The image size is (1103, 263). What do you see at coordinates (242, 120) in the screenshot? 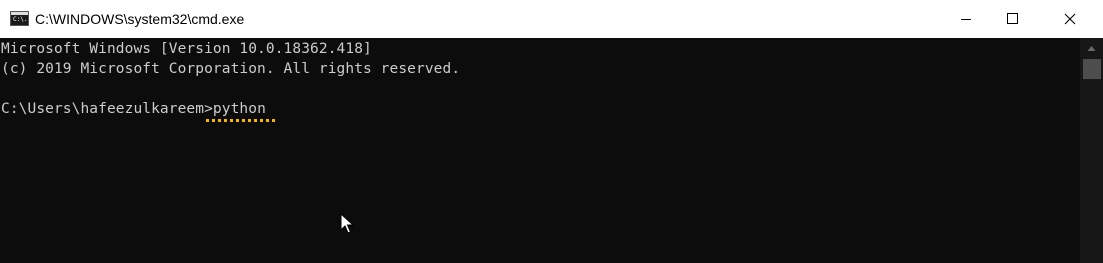
I see `command-spell-underline` at bounding box center [242, 120].